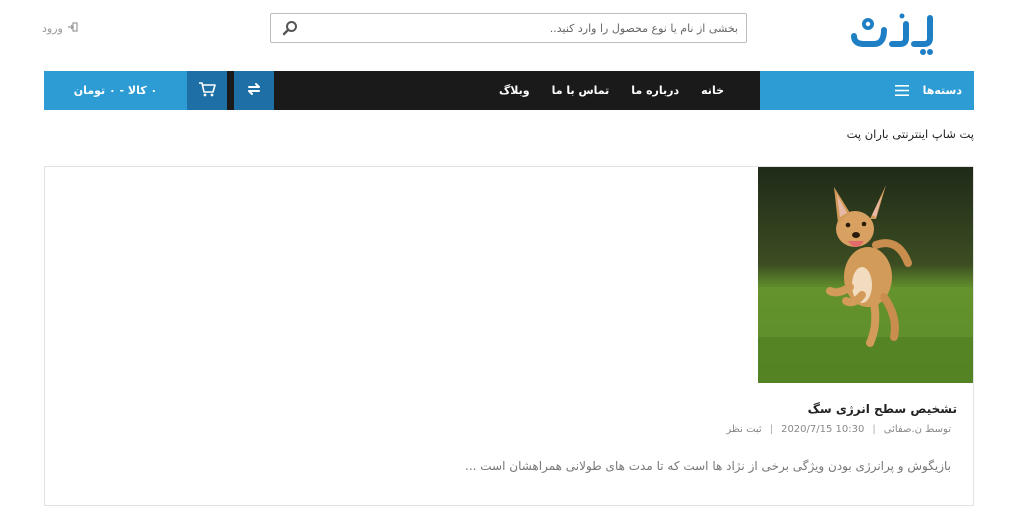  I want to click on search-box, so click(508, 28).